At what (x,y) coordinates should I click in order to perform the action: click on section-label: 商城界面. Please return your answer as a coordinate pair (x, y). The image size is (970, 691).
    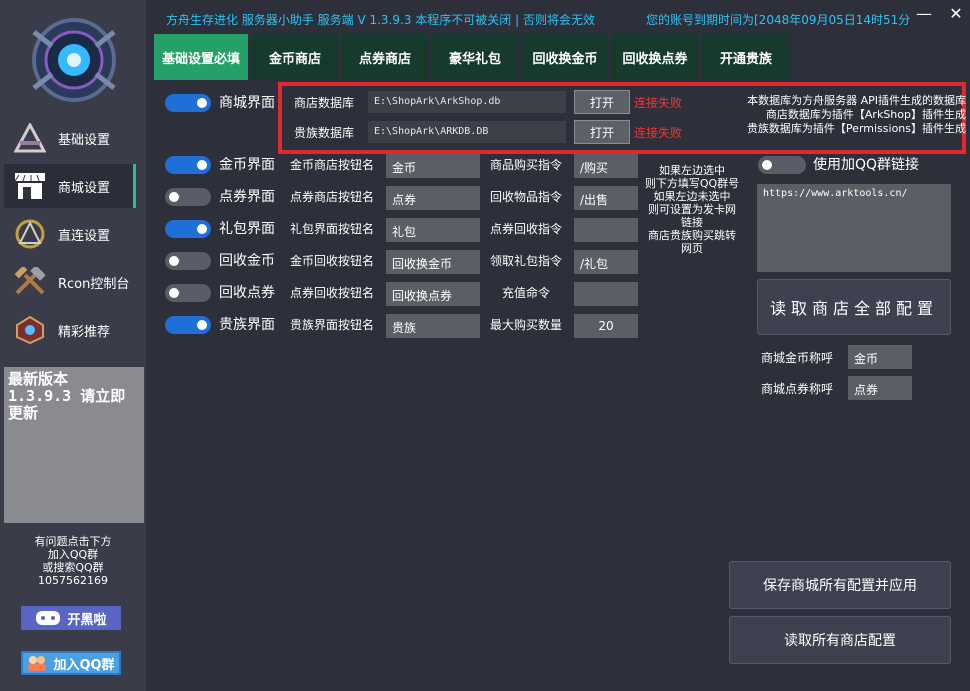
    Looking at the image, I should click on (247, 103).